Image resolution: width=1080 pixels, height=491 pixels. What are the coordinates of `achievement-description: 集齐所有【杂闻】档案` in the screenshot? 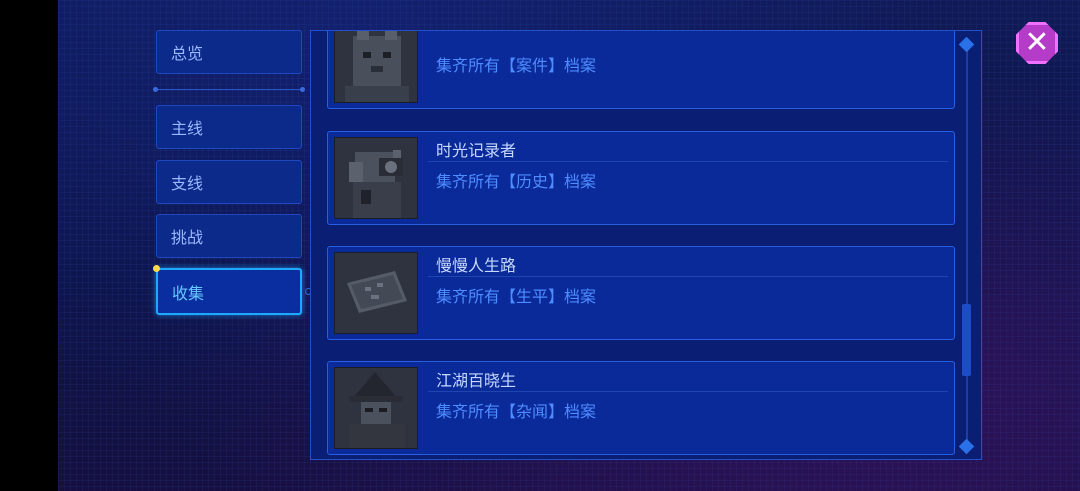 It's located at (516, 411).